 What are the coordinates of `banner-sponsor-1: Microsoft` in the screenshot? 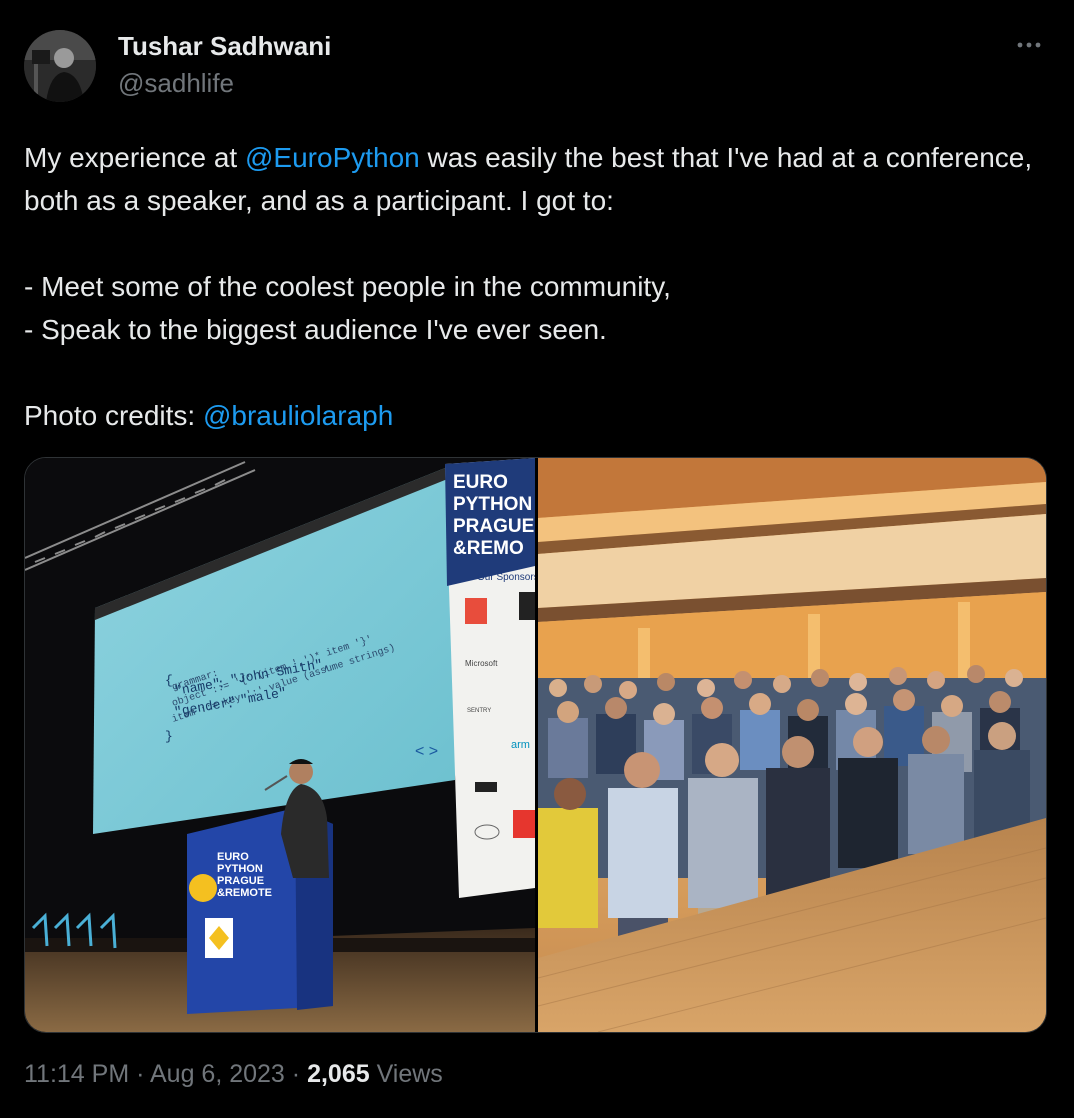 It's located at (481, 663).